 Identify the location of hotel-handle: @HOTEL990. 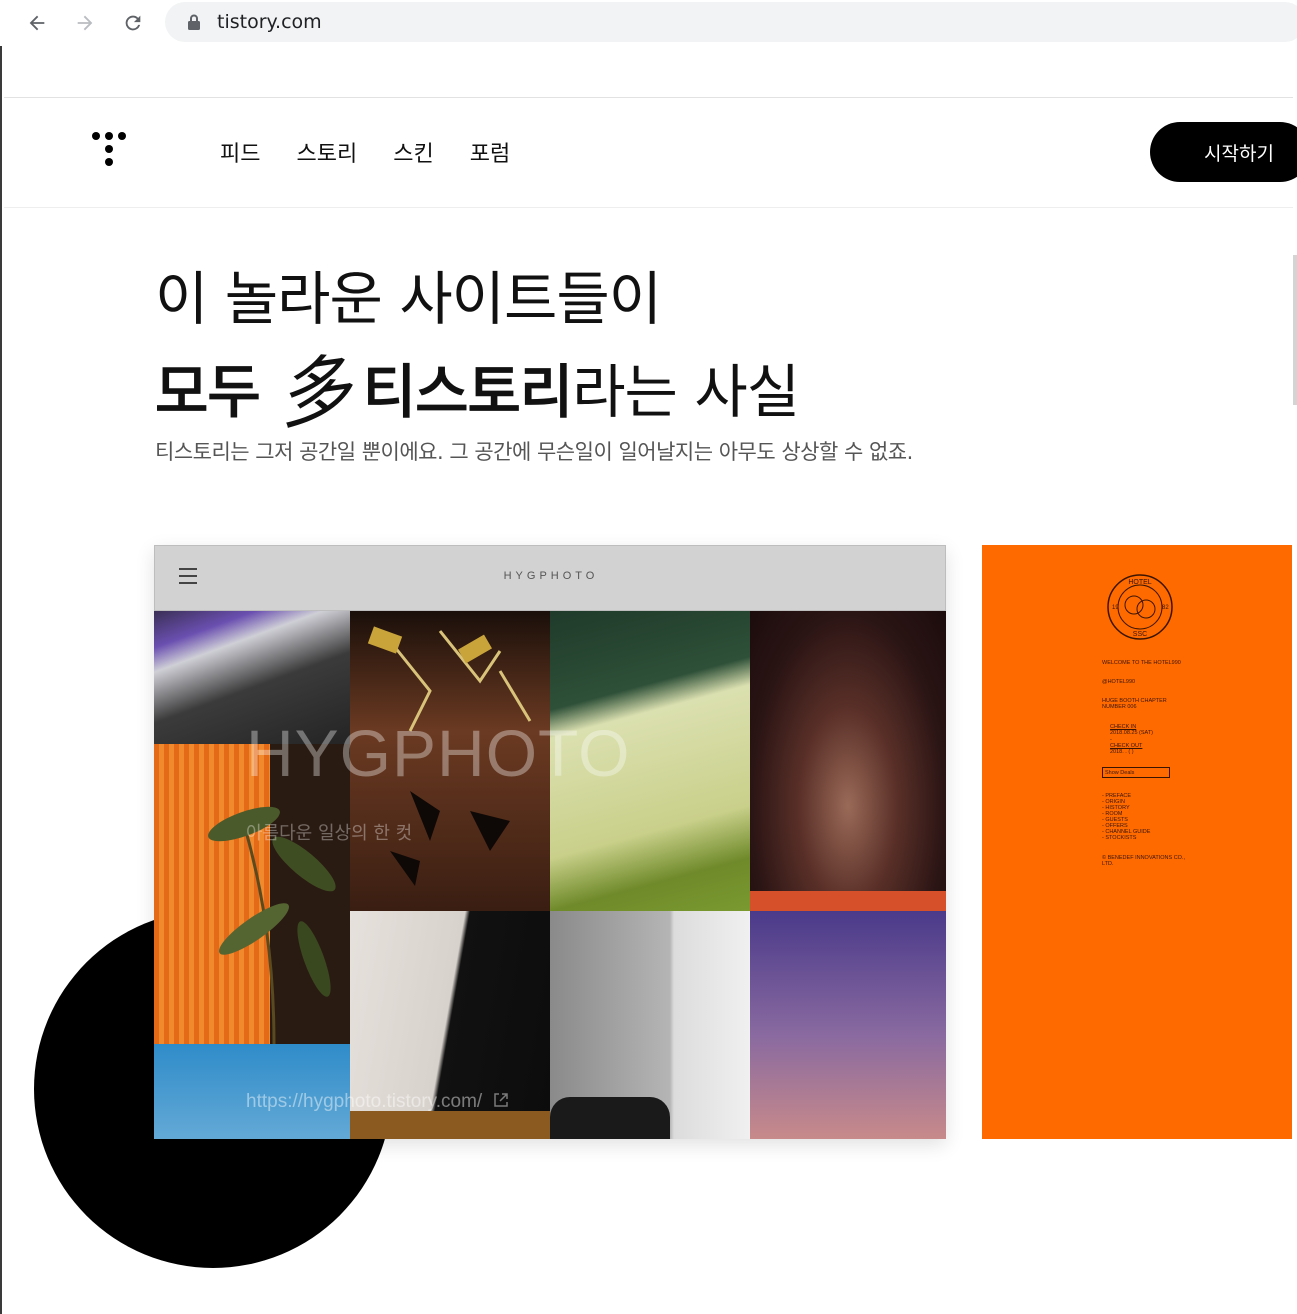
(1119, 682).